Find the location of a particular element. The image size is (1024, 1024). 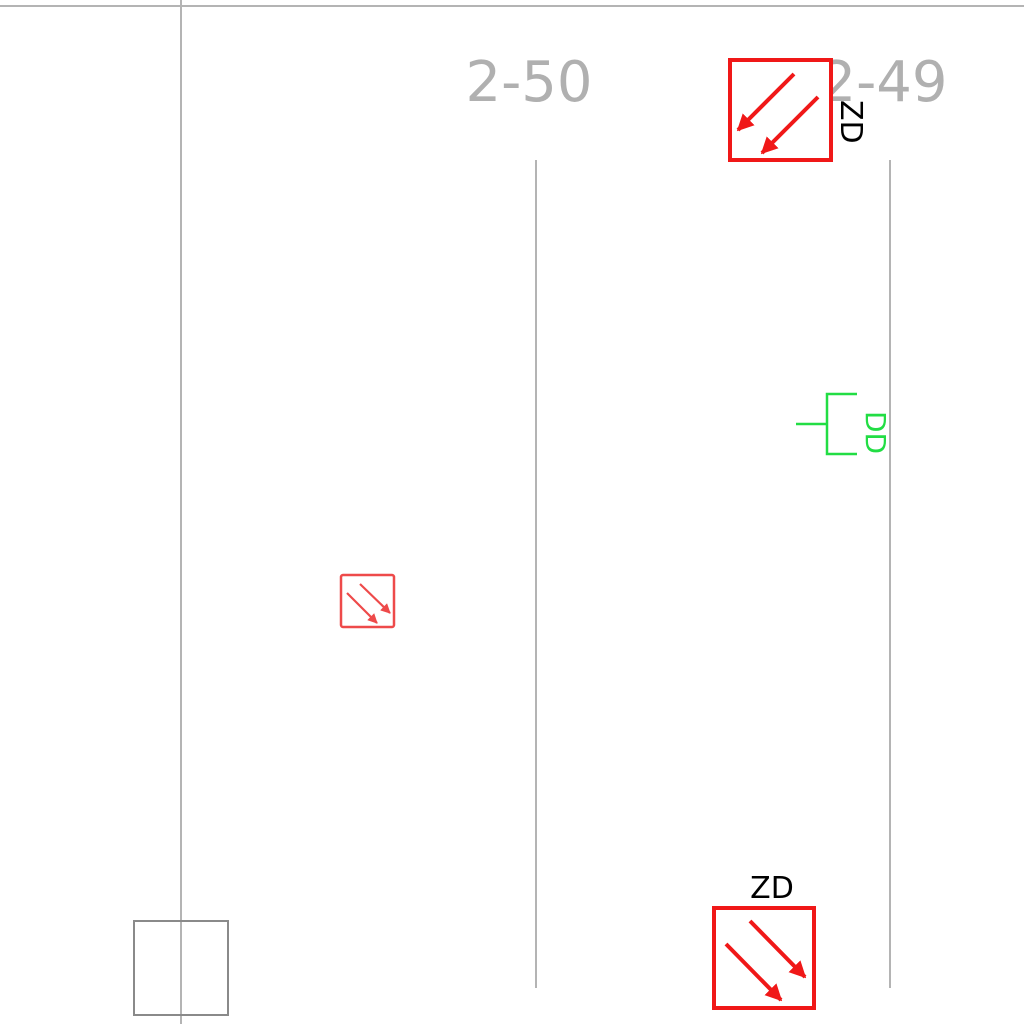

bottom-device-tag: ZD is located at coordinates (772, 888).